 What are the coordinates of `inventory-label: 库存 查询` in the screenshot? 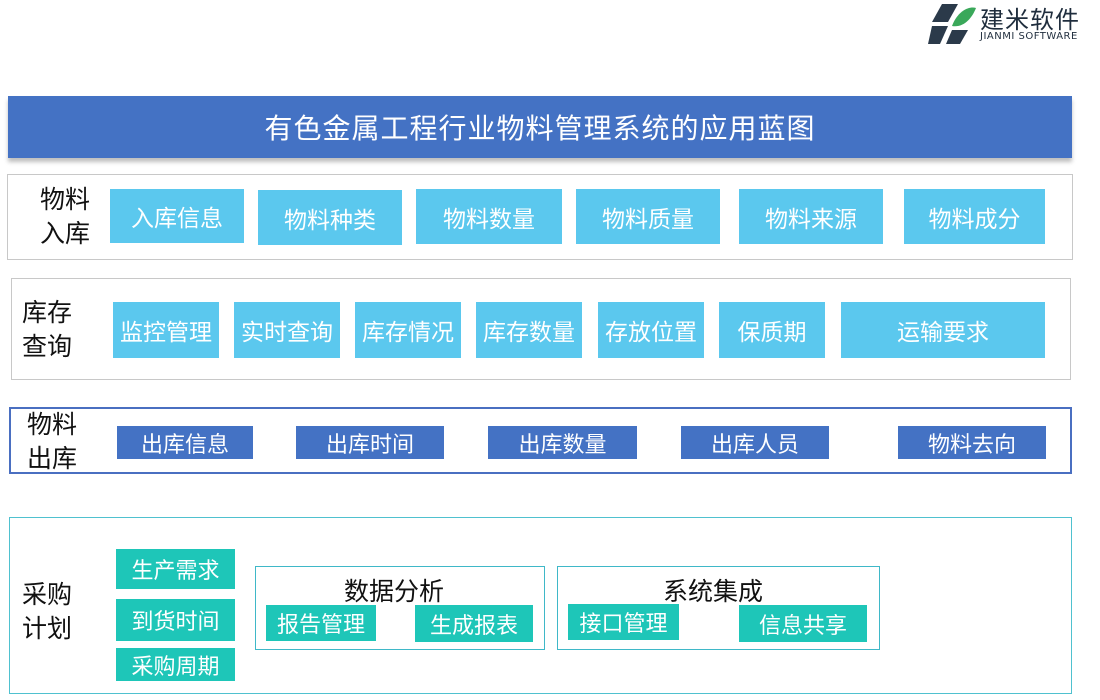 It's located at (47, 329).